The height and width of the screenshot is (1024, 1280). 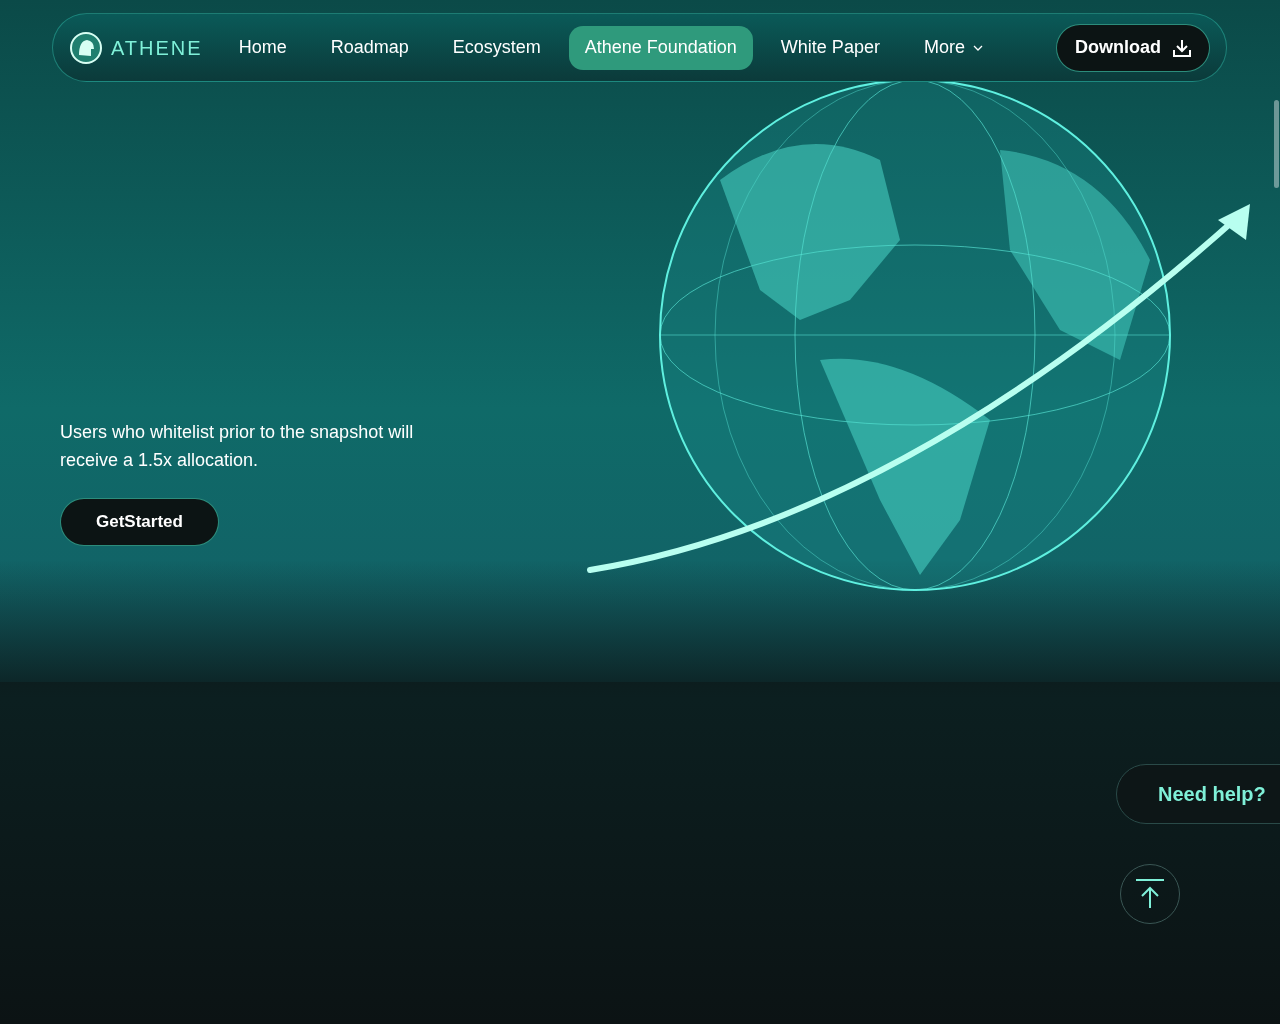 I want to click on download-icon, so click(x=1182, y=47).